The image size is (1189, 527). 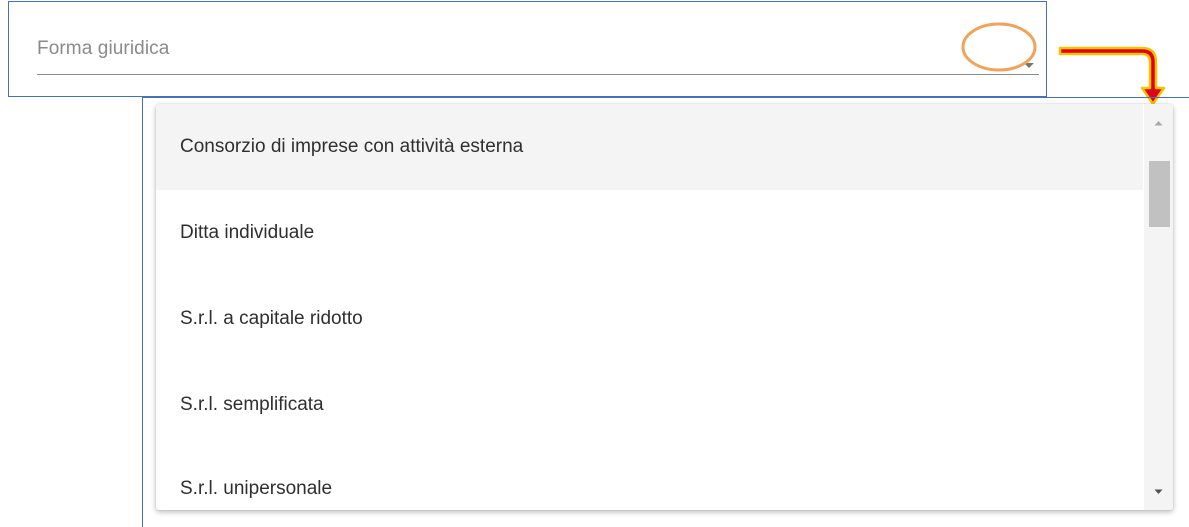 I want to click on scrollbar-thumb, so click(x=1159, y=194).